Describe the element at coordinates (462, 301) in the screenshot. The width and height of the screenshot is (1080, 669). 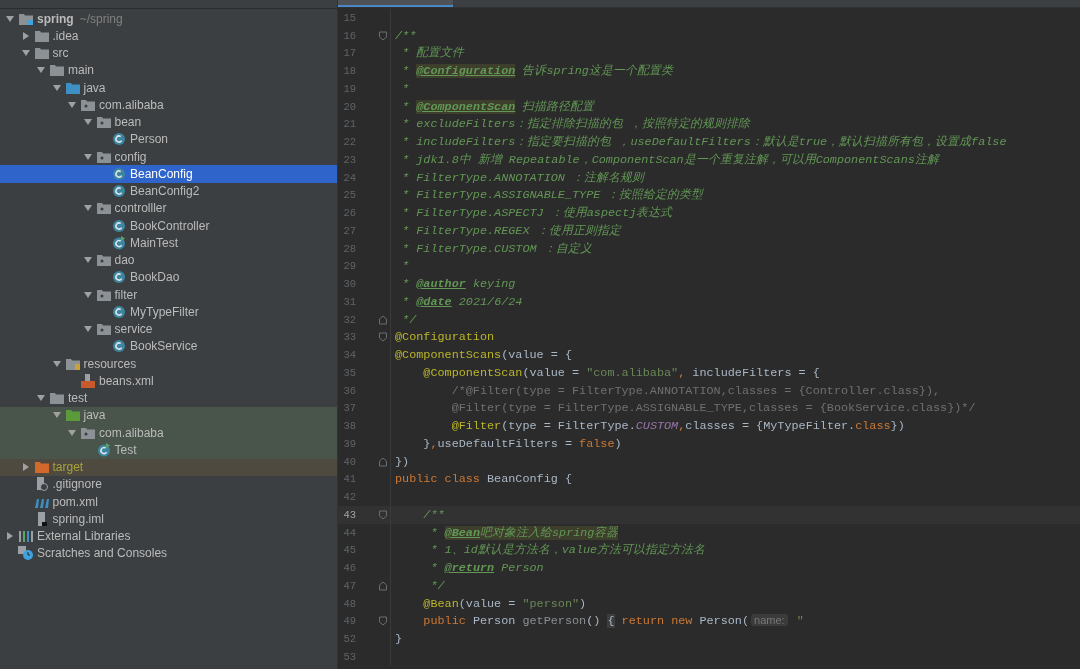
I see `code-line: * @date 2021/6/24` at that location.